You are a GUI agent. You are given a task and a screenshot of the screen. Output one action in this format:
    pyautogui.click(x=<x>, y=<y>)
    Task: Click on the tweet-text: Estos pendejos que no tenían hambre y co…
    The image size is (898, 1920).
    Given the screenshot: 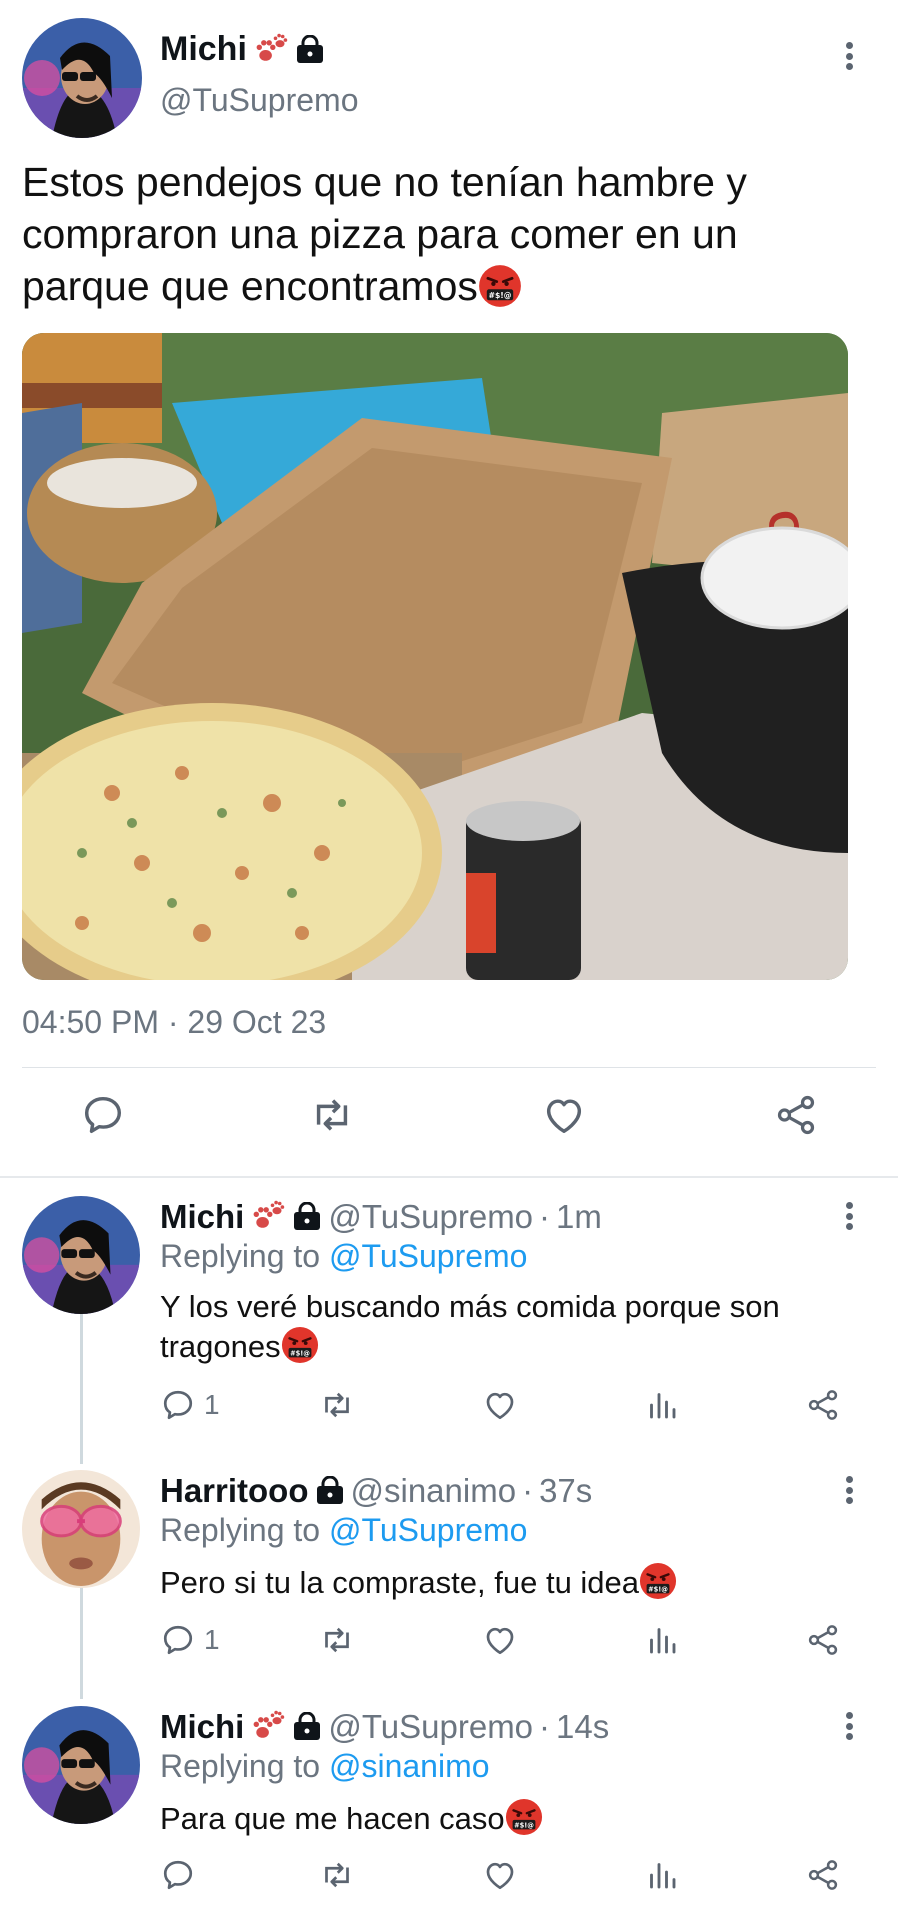 What is the action you would take?
    pyautogui.click(x=442, y=234)
    